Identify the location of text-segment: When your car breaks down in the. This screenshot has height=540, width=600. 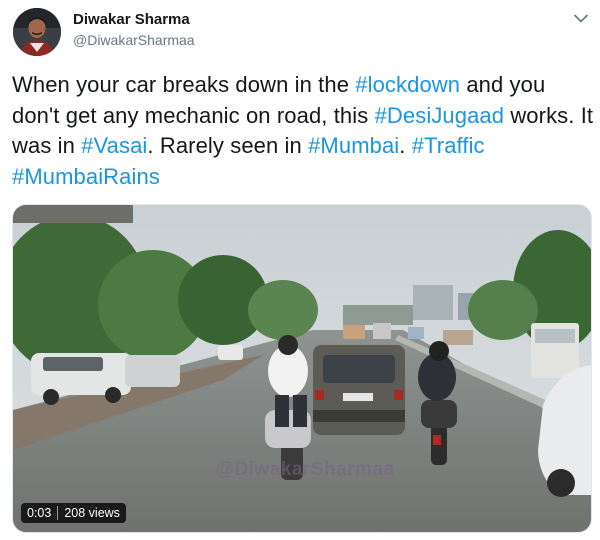
(184, 84).